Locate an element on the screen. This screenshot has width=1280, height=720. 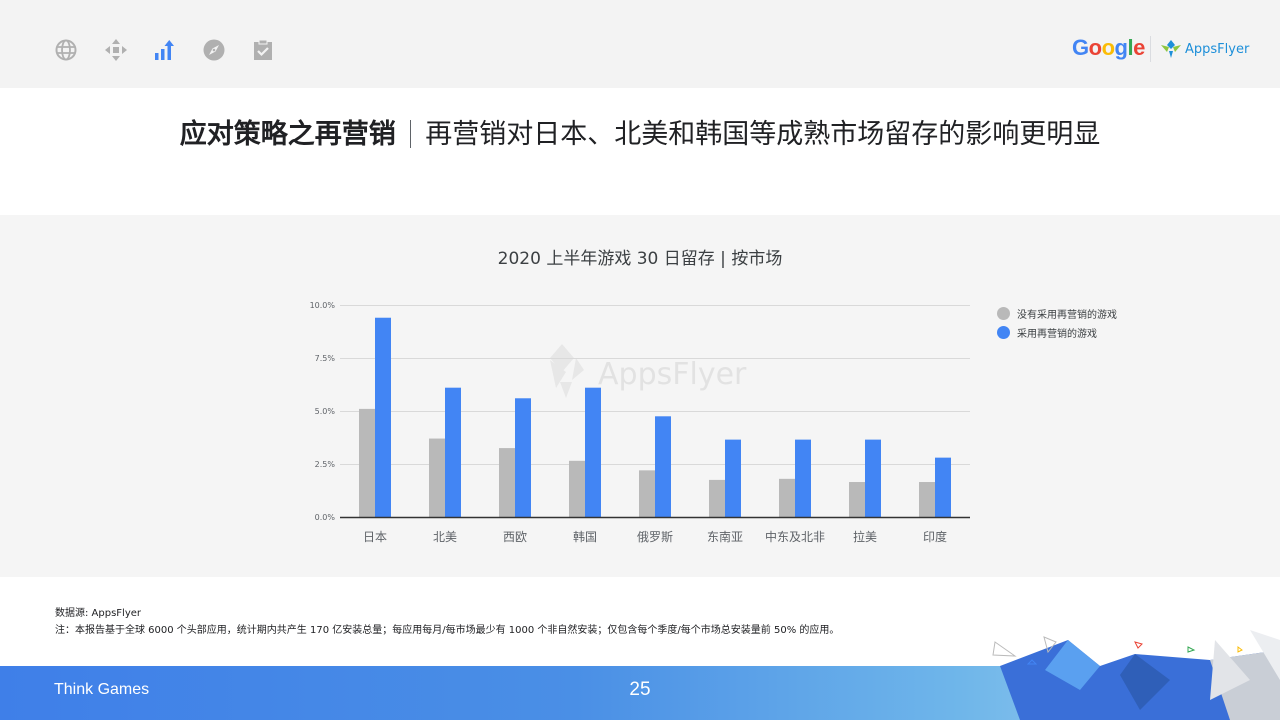
x-tick-label: 西欧 is located at coordinates (515, 537).